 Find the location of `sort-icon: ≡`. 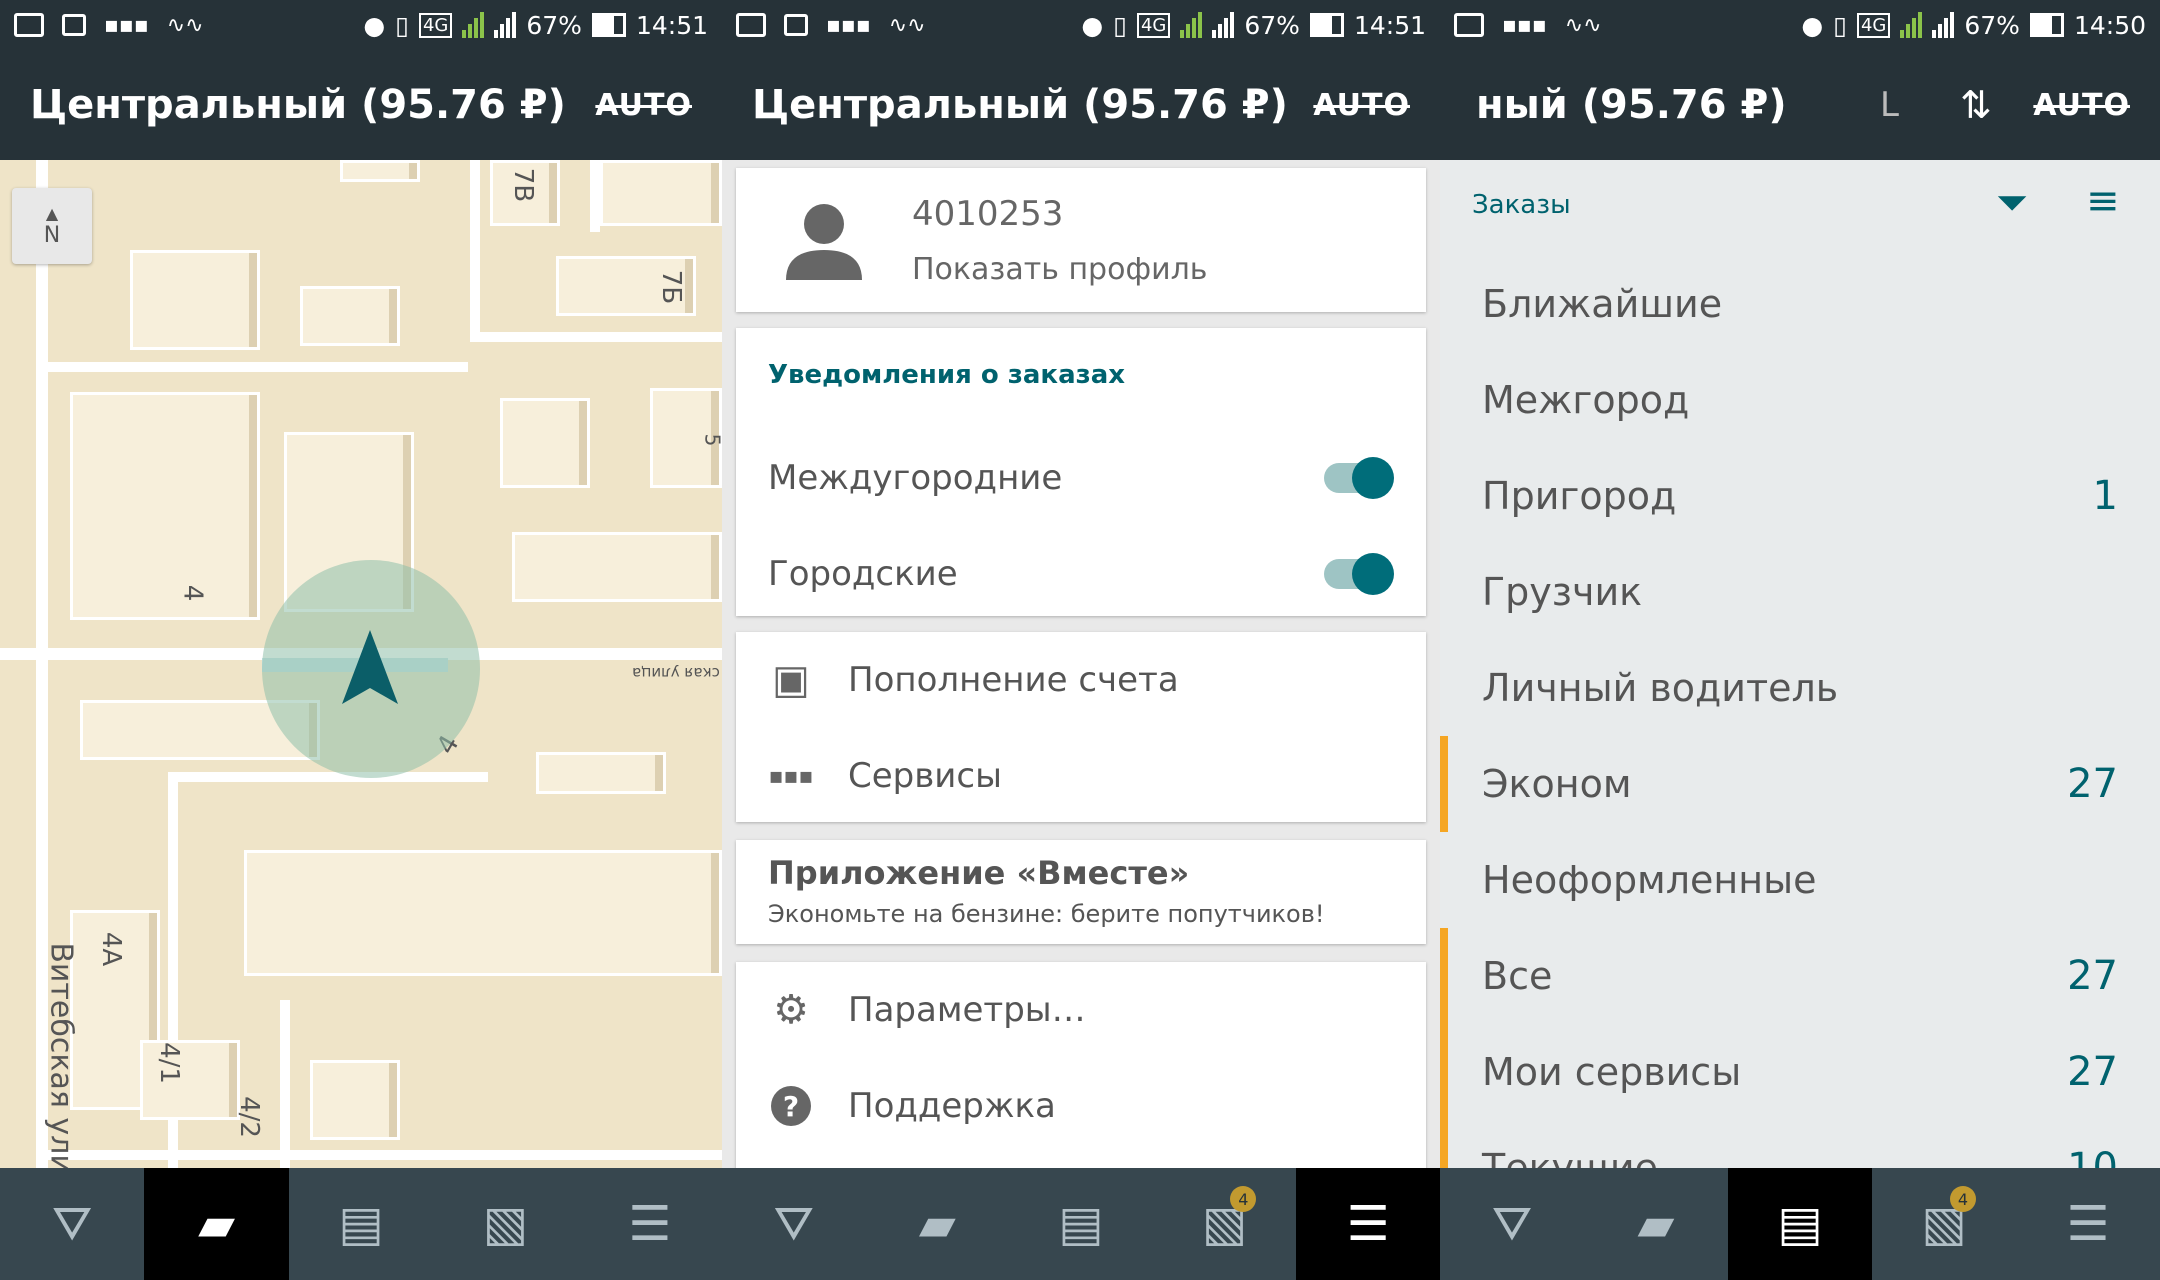

sort-icon: ≡ is located at coordinates (2103, 201).